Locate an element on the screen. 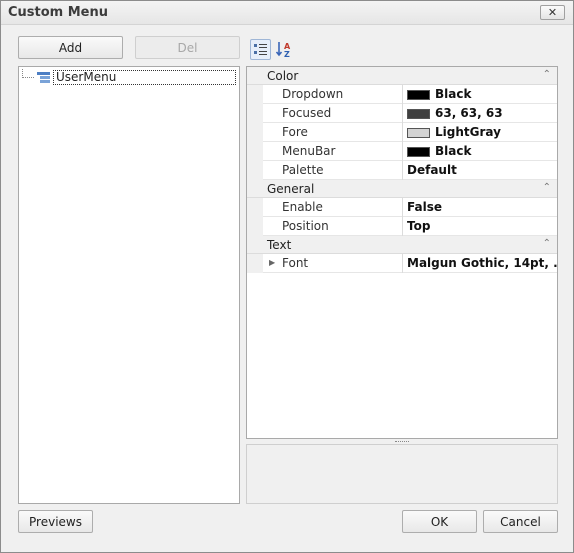 The image size is (574, 553). sort-alphabetical-icon: A Z is located at coordinates (284, 49).